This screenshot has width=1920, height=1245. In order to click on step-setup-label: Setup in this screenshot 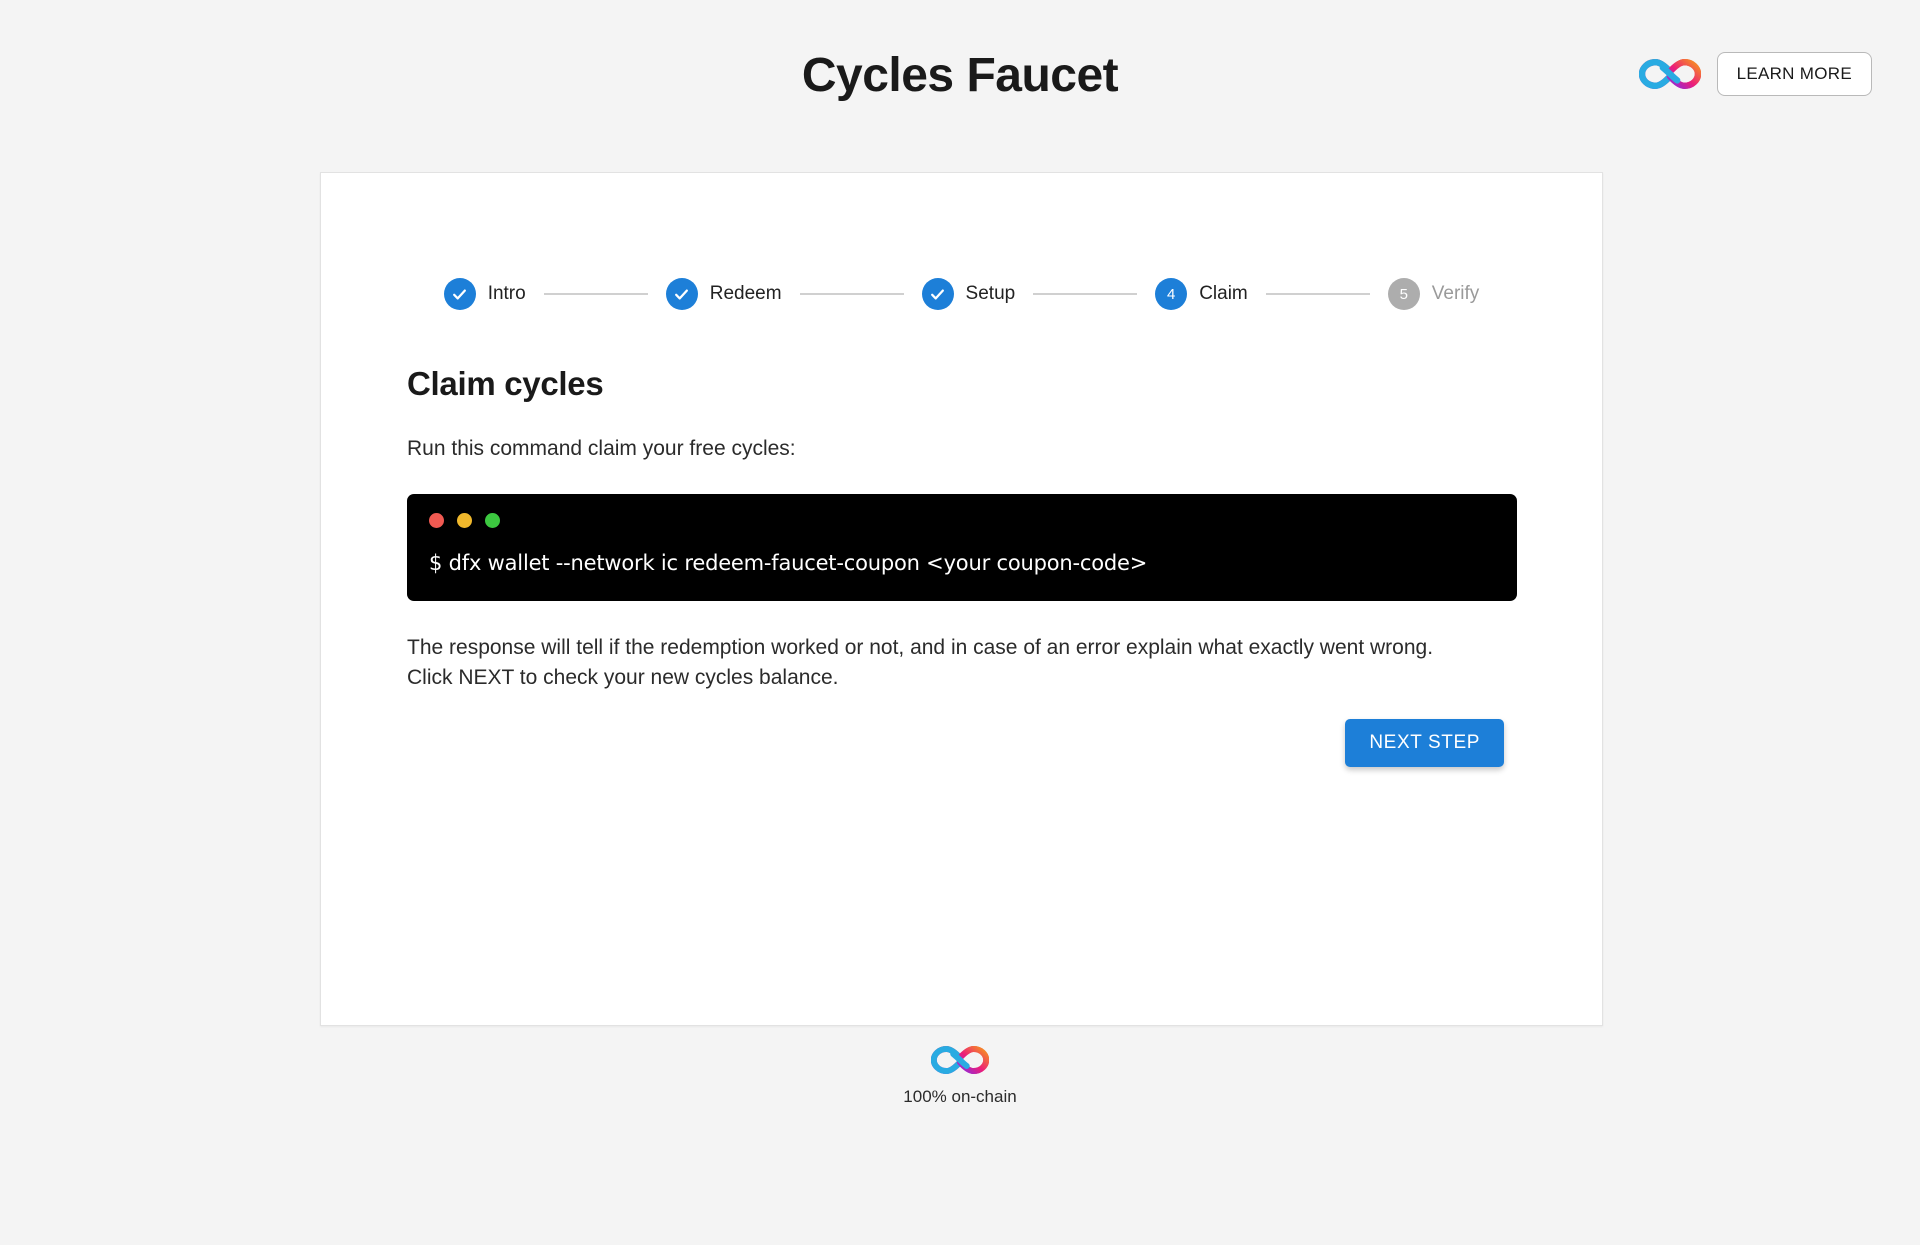, I will do `click(990, 293)`.